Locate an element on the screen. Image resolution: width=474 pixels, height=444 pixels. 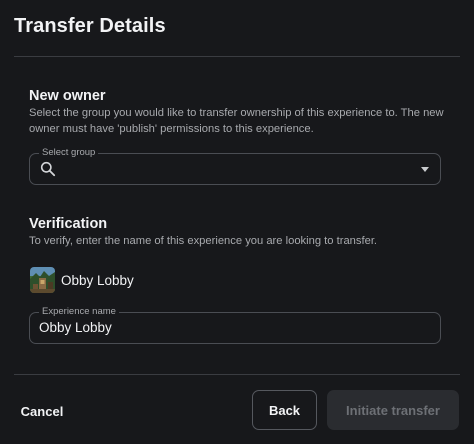
header-divider is located at coordinates (237, 56).